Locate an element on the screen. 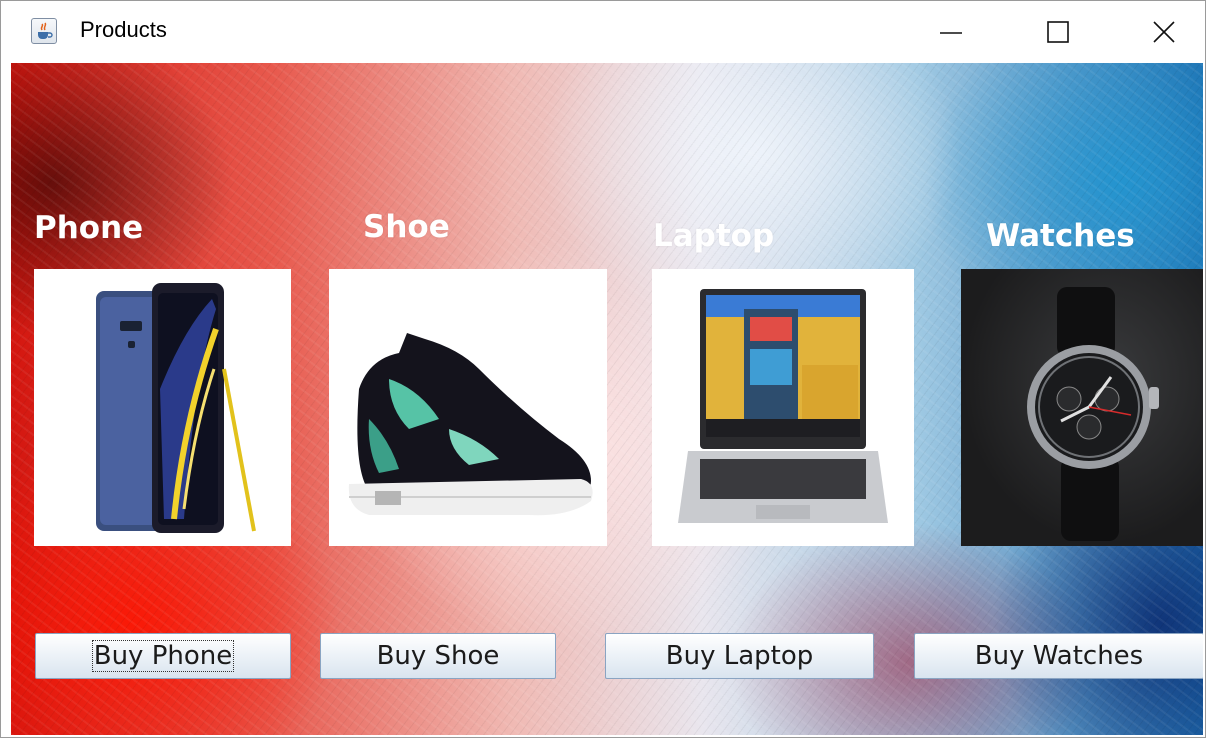 The height and width of the screenshot is (738, 1206). maximize-icon is located at coordinates (1058, 32).